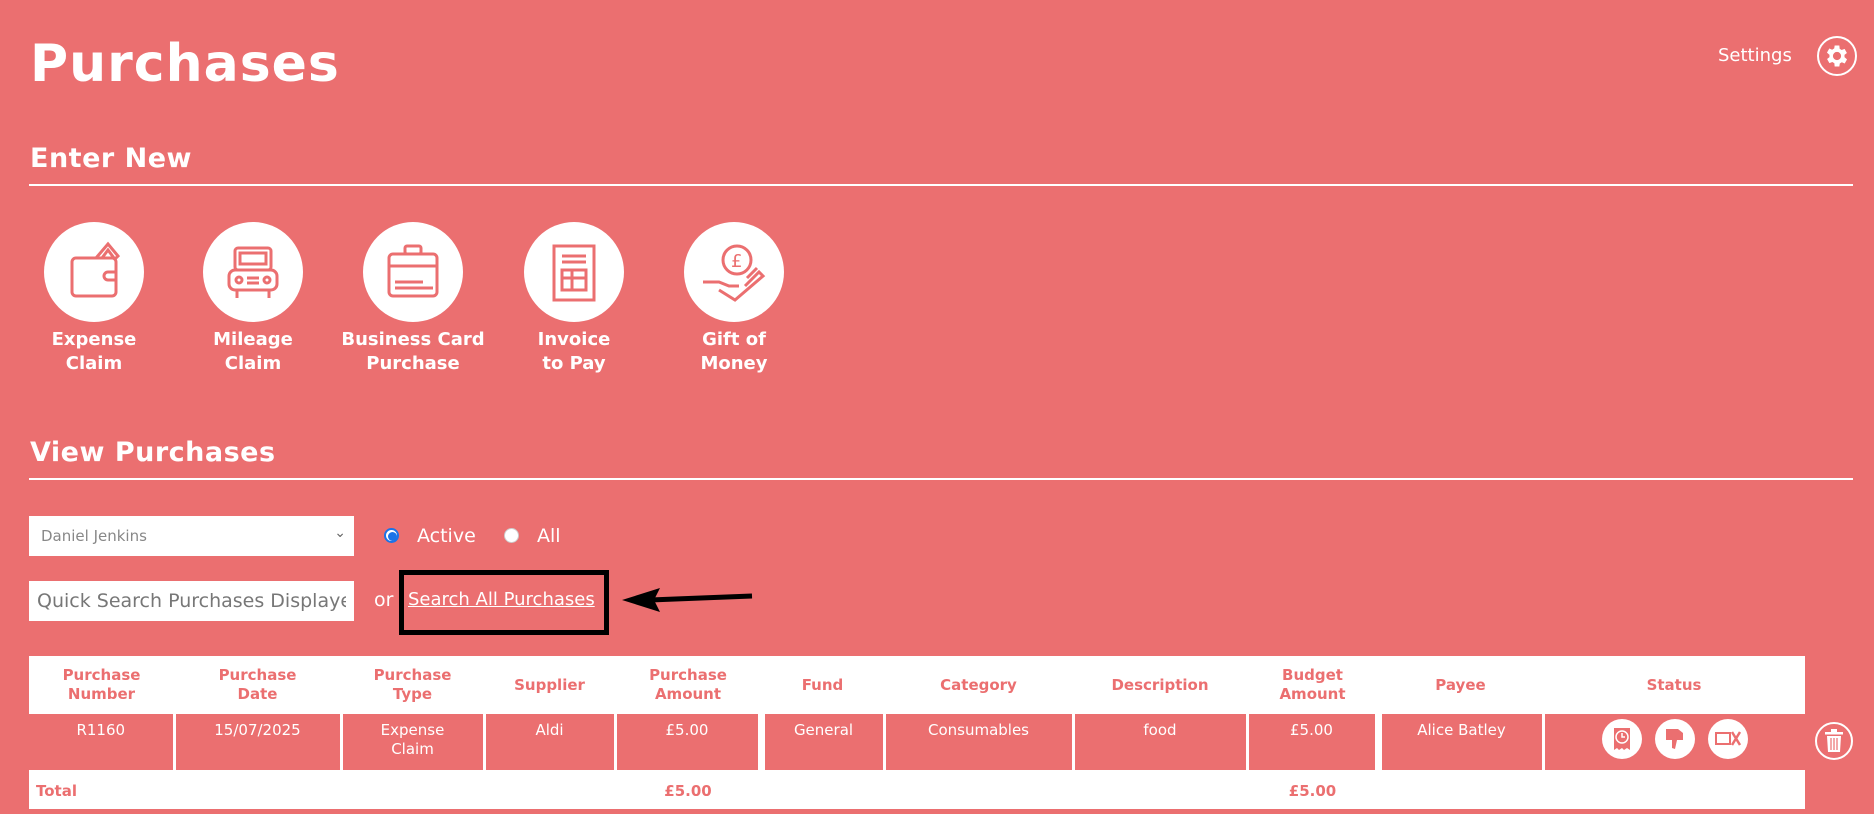 This screenshot has height=814, width=1874. I want to click on tile-label: Money, so click(734, 363).